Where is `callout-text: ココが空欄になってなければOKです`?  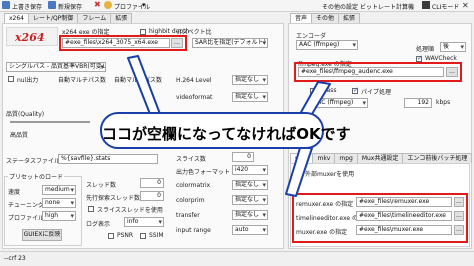
callout-text: ココが空欄になってなければOKです is located at coordinates (226, 134).